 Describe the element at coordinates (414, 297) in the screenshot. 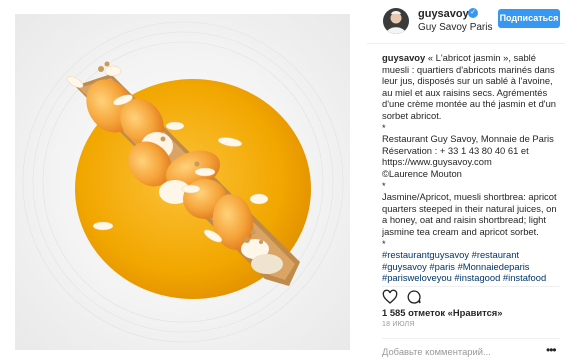

I see `comment-icon` at that location.